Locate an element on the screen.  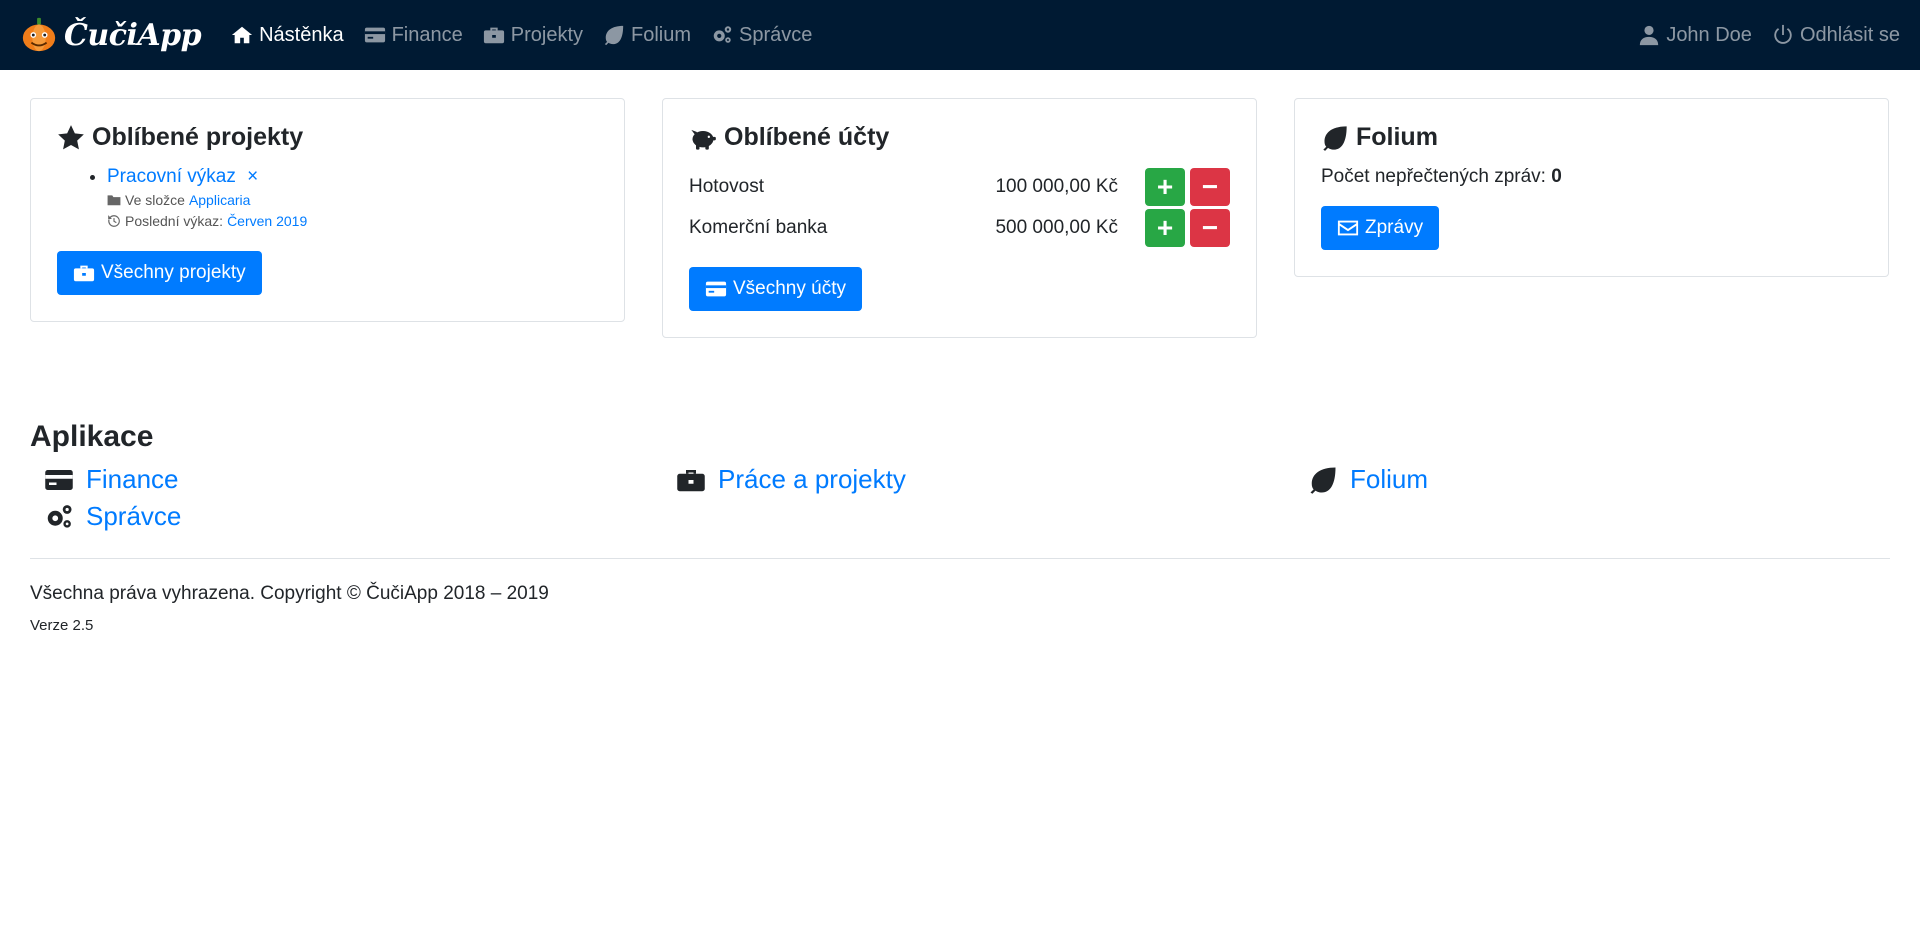
nav-item-label: Správce is located at coordinates (776, 34).